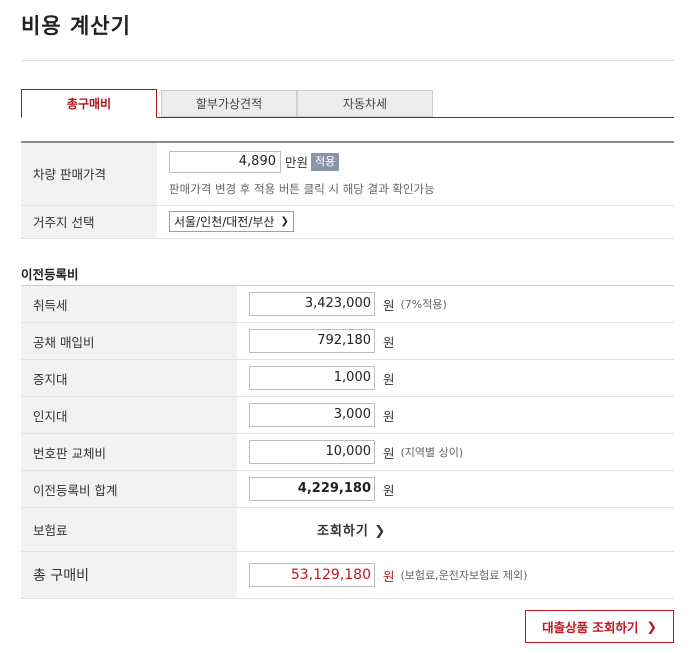  I want to click on fee-label: 취득세, so click(129, 304).